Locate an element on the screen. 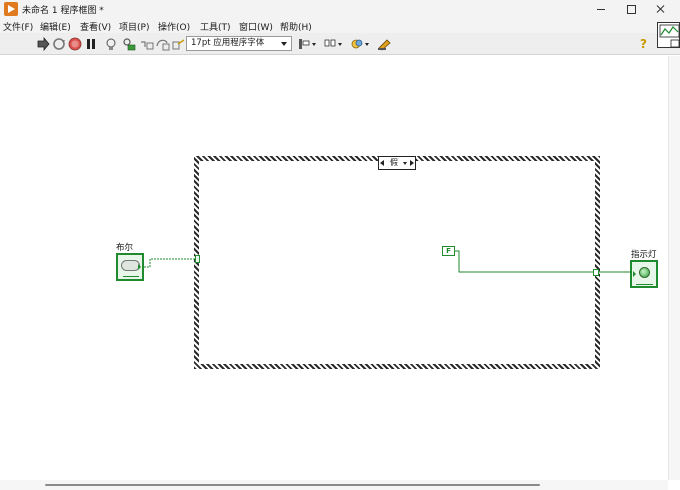 The height and width of the screenshot is (490, 680). run-continuous-icon is located at coordinates (59, 44).